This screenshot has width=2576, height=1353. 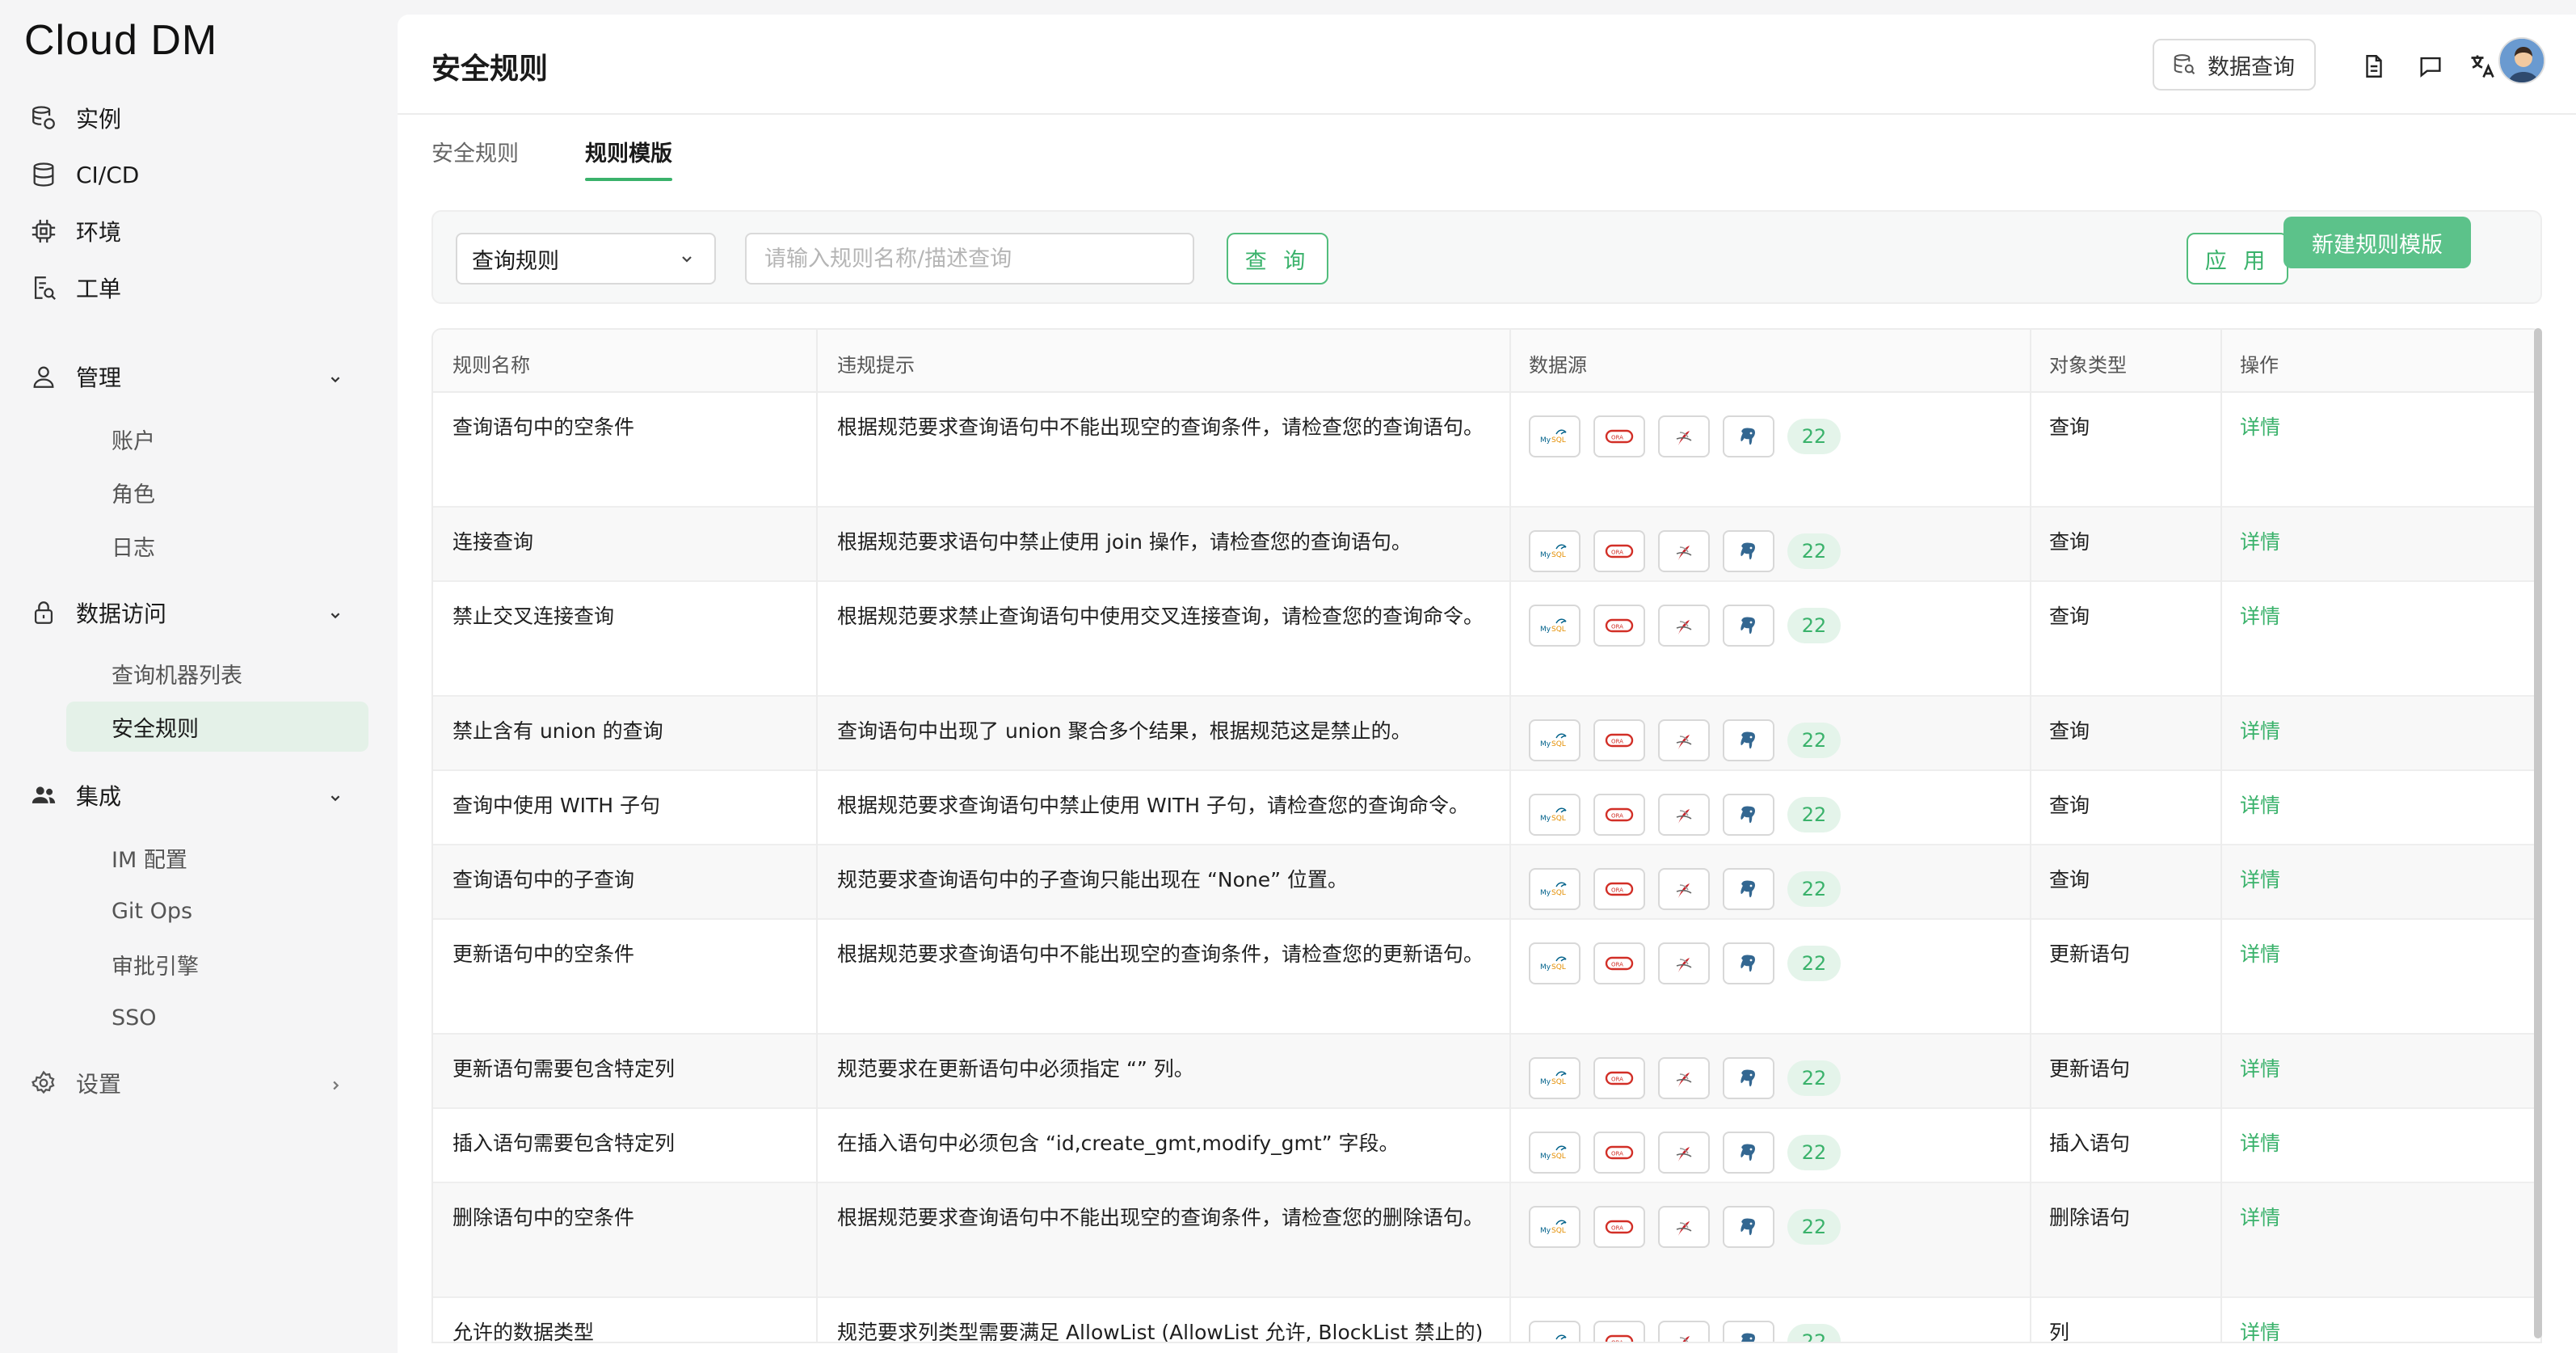 I want to click on brand-logo: Cloud DM, so click(x=120, y=40).